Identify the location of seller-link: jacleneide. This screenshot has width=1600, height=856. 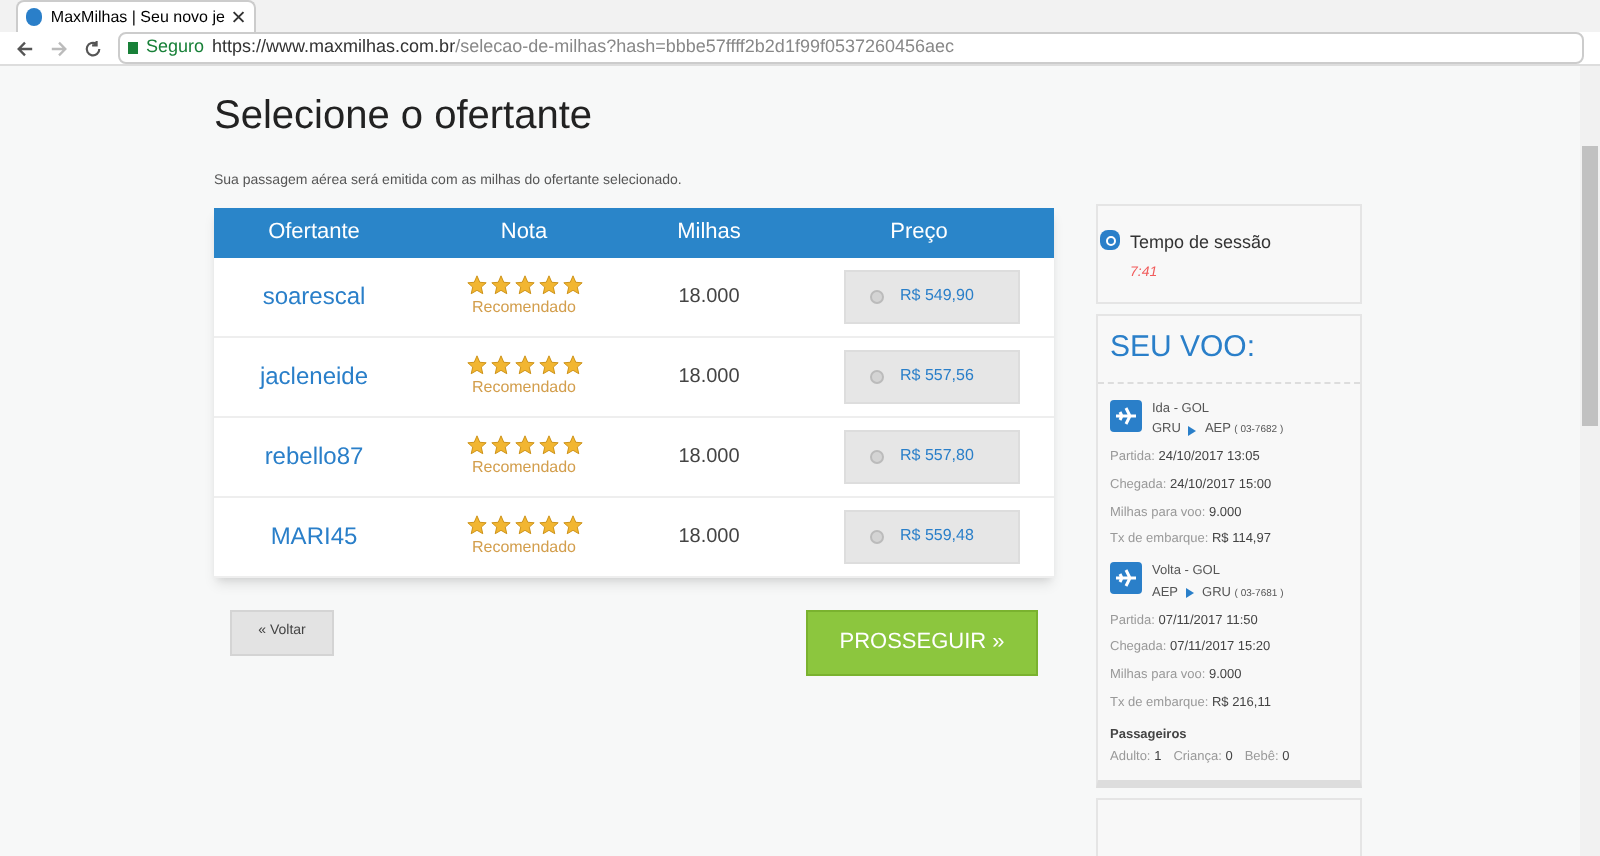
(314, 376).